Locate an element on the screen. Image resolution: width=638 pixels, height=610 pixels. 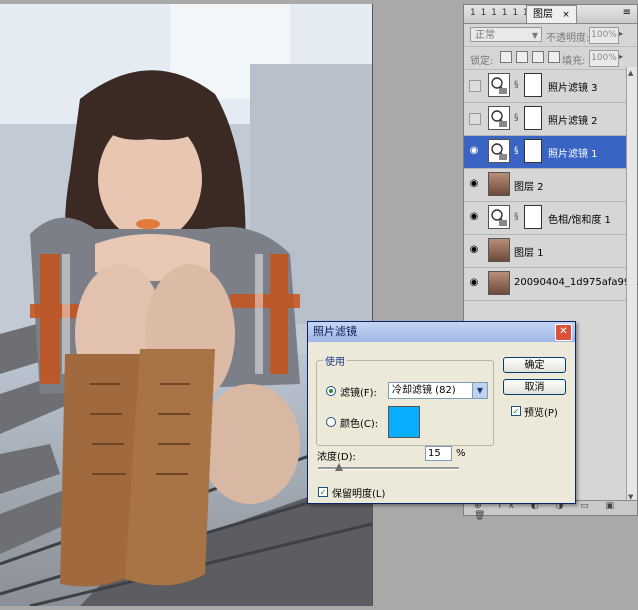
lock-label: 锁定: is located at coordinates (482, 61).